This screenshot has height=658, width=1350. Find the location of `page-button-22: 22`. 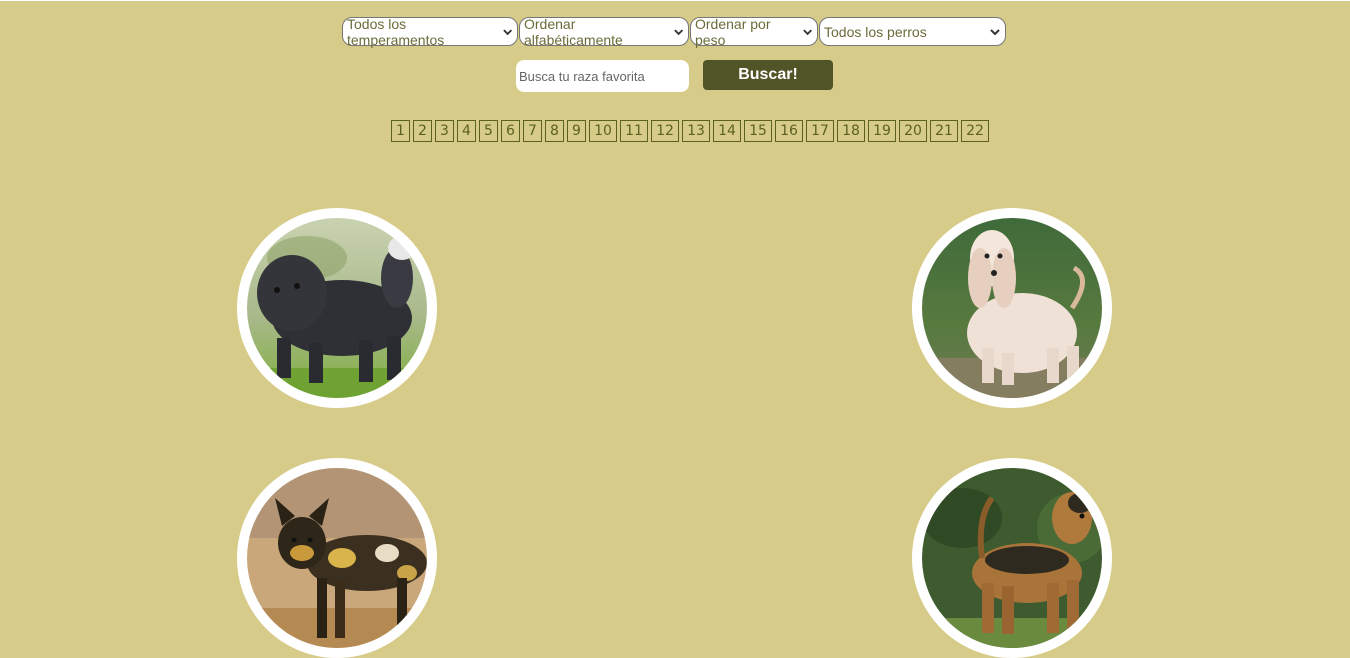

page-button-22: 22 is located at coordinates (975, 131).